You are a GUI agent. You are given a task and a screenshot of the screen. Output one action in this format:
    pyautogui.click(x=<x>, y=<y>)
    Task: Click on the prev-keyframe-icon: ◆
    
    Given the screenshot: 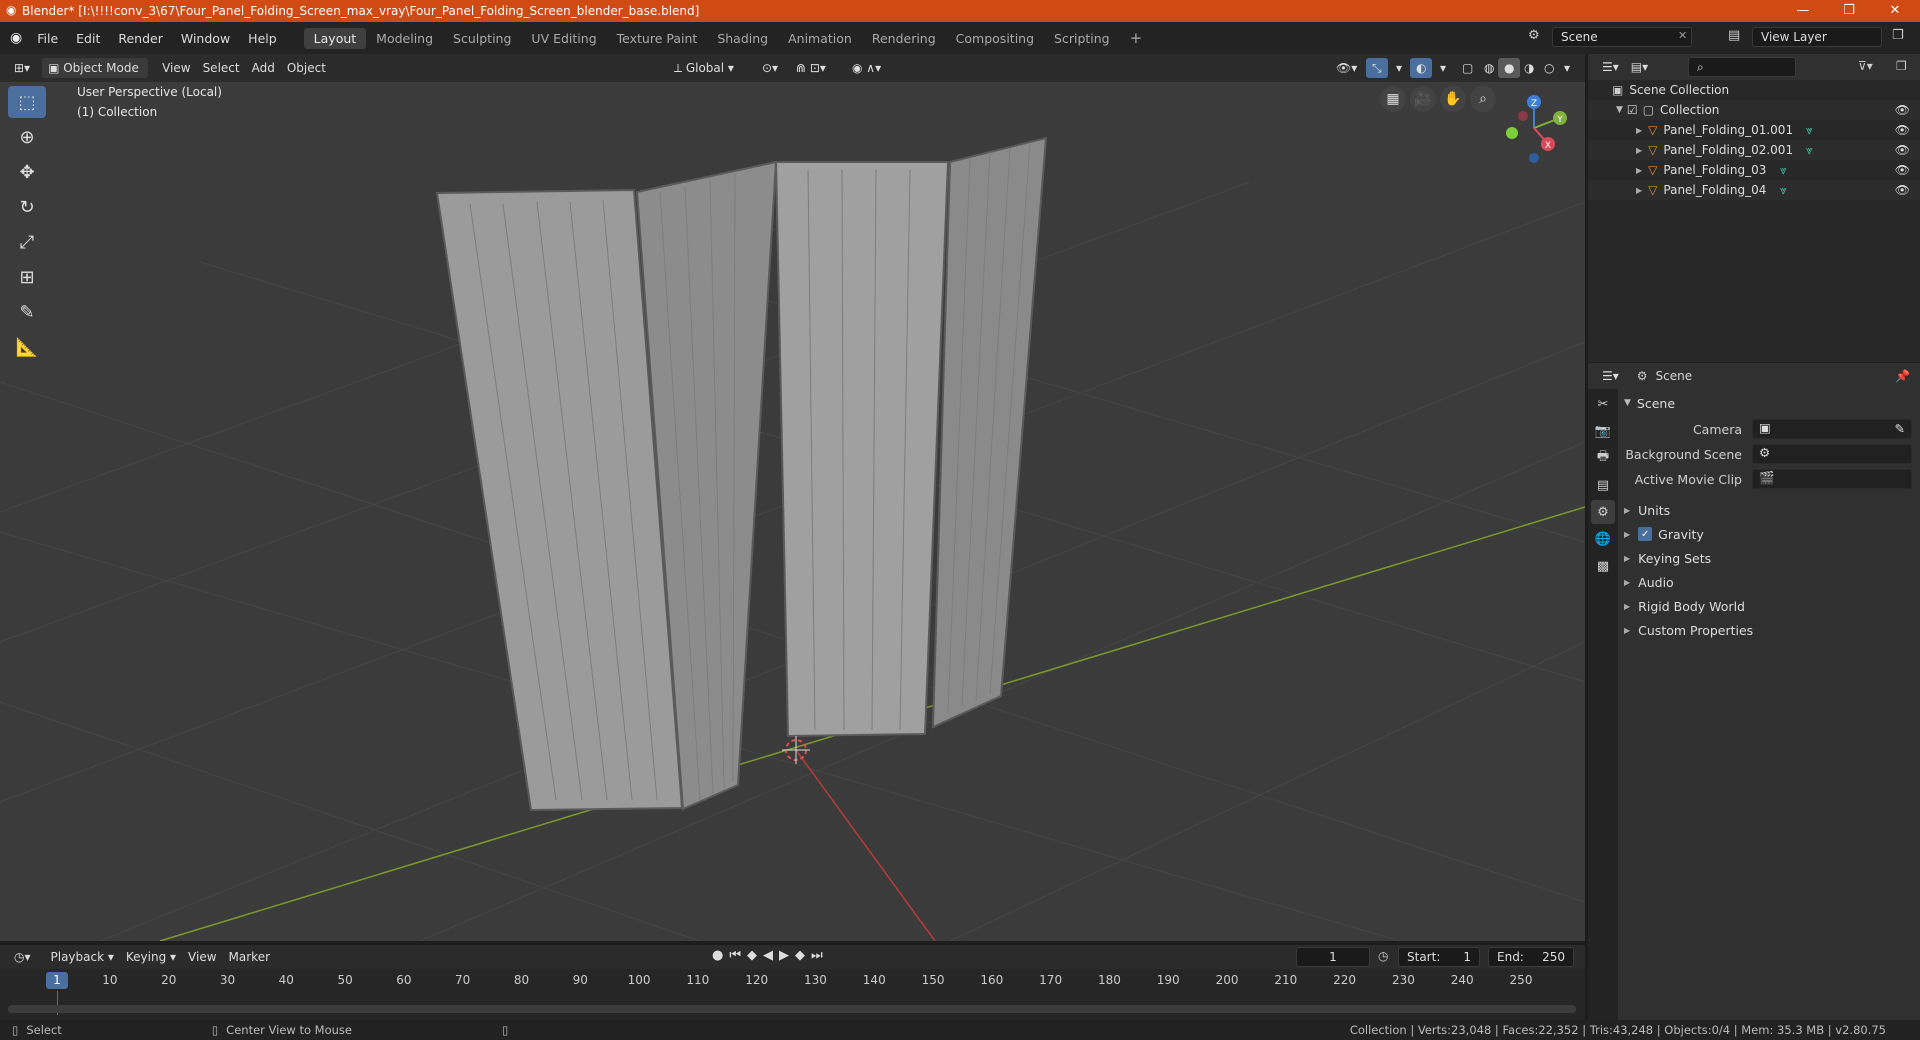 What is the action you would take?
    pyautogui.click(x=755, y=955)
    